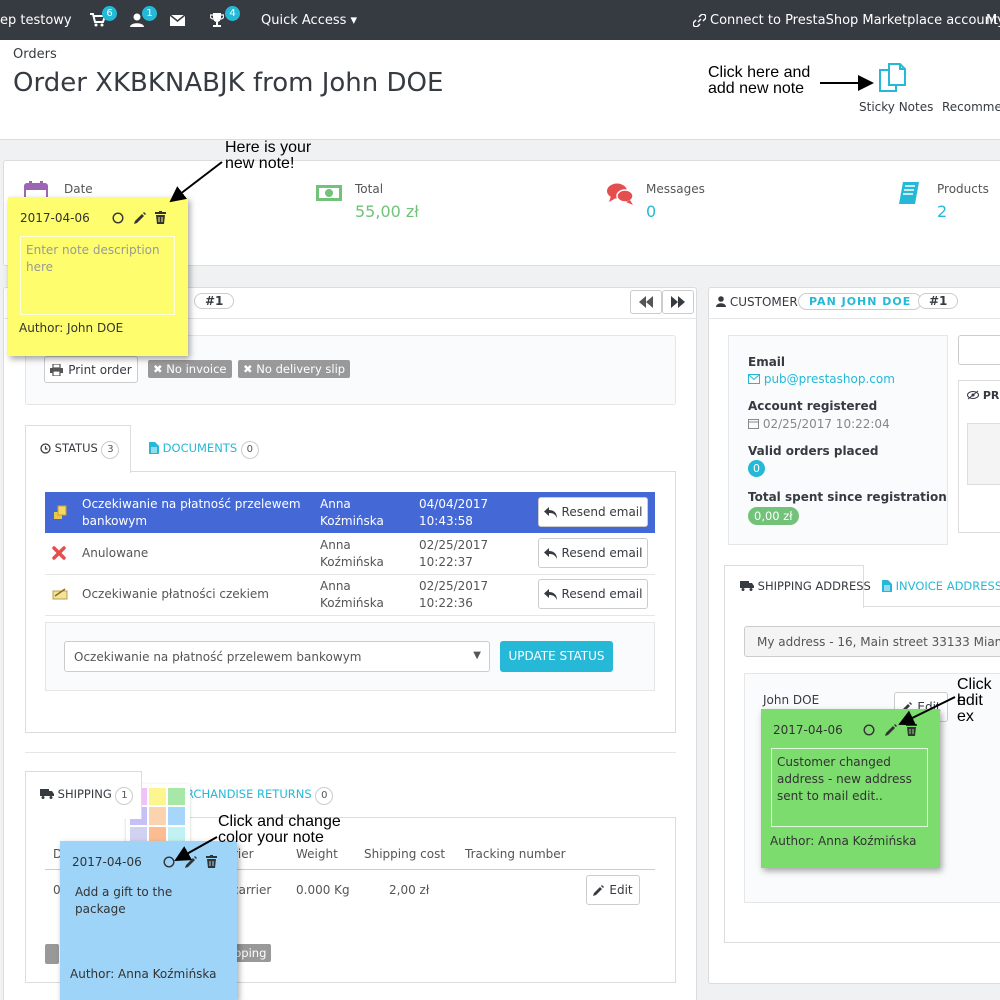  I want to click on customer-email-link: pub@prestashop.com, so click(821, 379).